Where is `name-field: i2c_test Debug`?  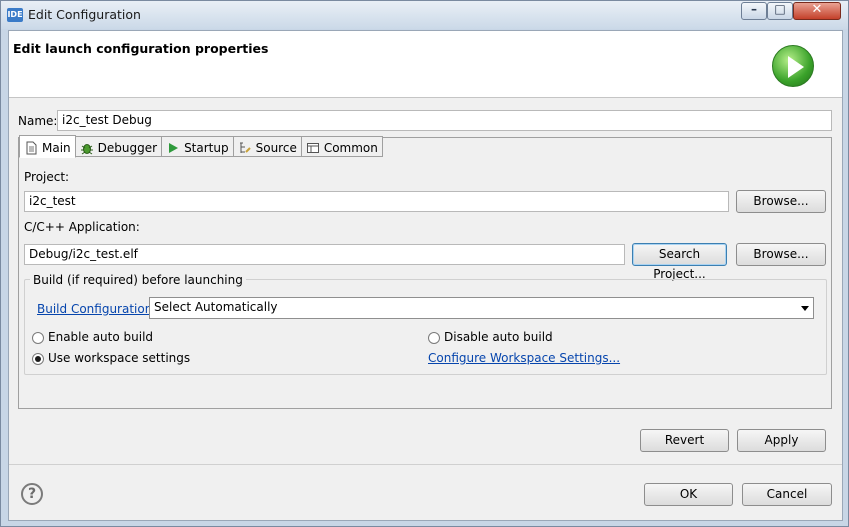 name-field: i2c_test Debug is located at coordinates (444, 120).